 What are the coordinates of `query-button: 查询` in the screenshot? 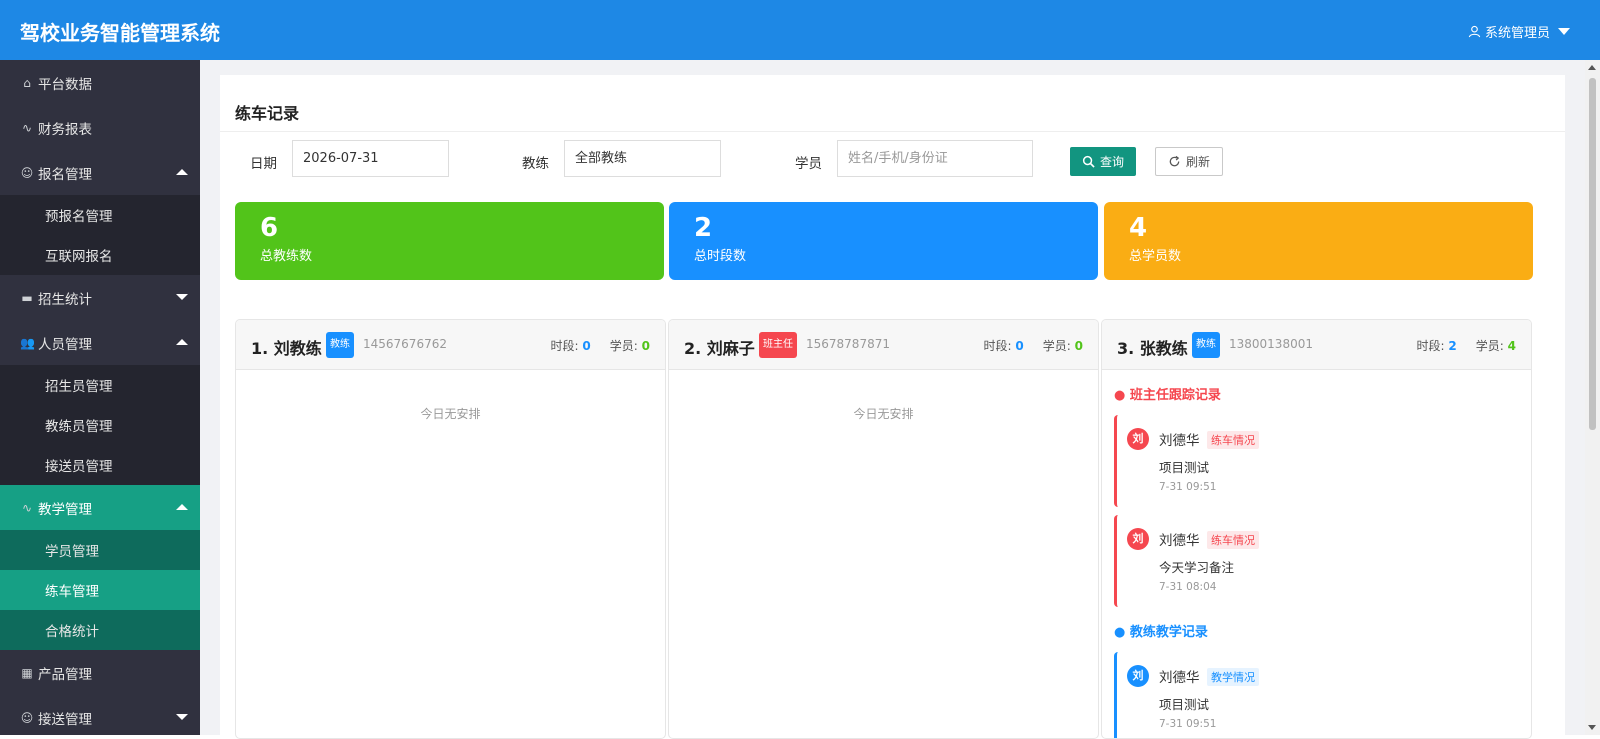 It's located at (1103, 161).